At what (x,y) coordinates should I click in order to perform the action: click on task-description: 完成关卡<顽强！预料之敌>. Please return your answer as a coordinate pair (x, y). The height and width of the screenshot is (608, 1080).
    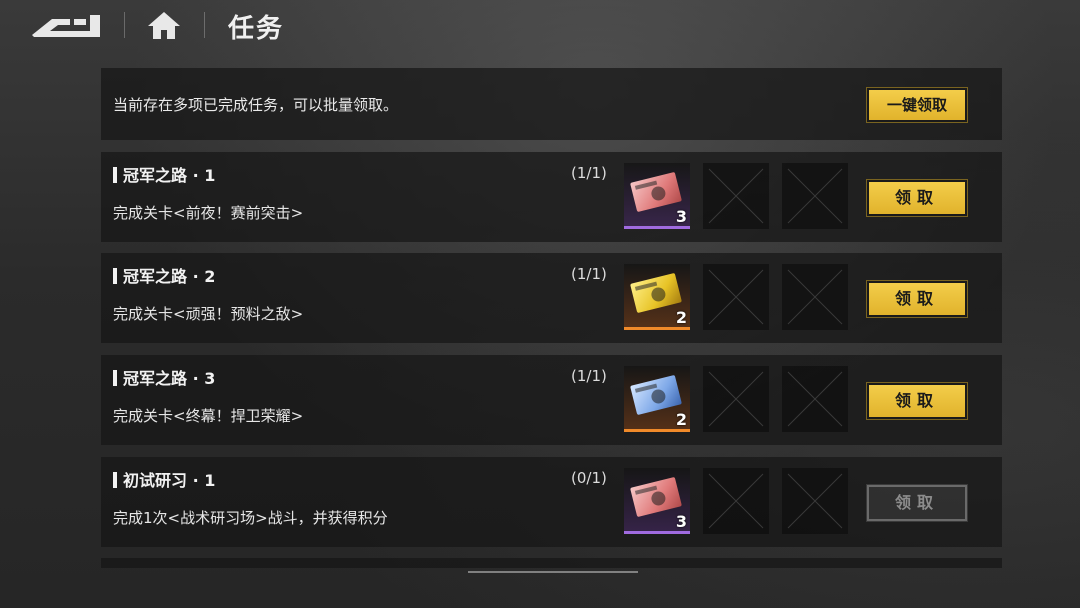
    Looking at the image, I should click on (208, 314).